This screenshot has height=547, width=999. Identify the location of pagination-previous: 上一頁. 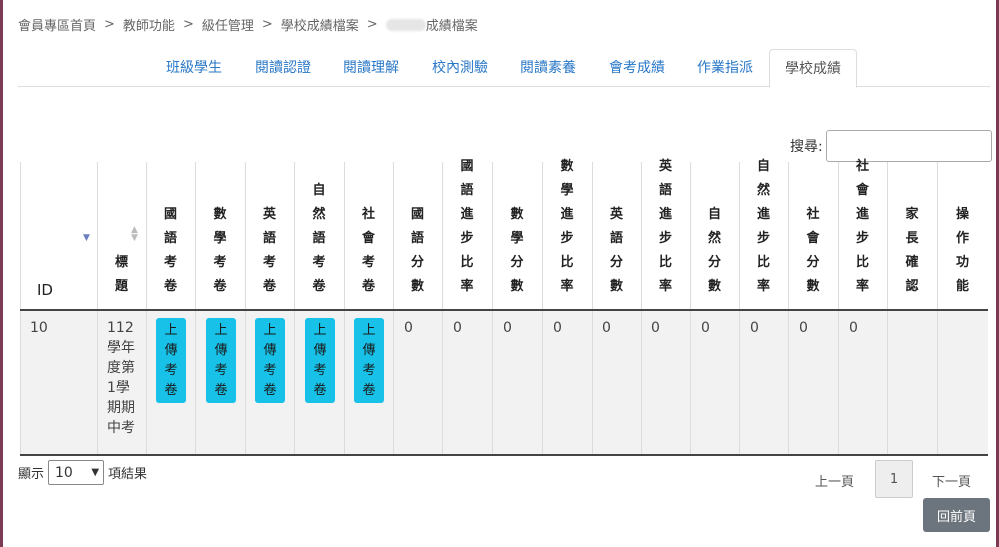
(834, 480).